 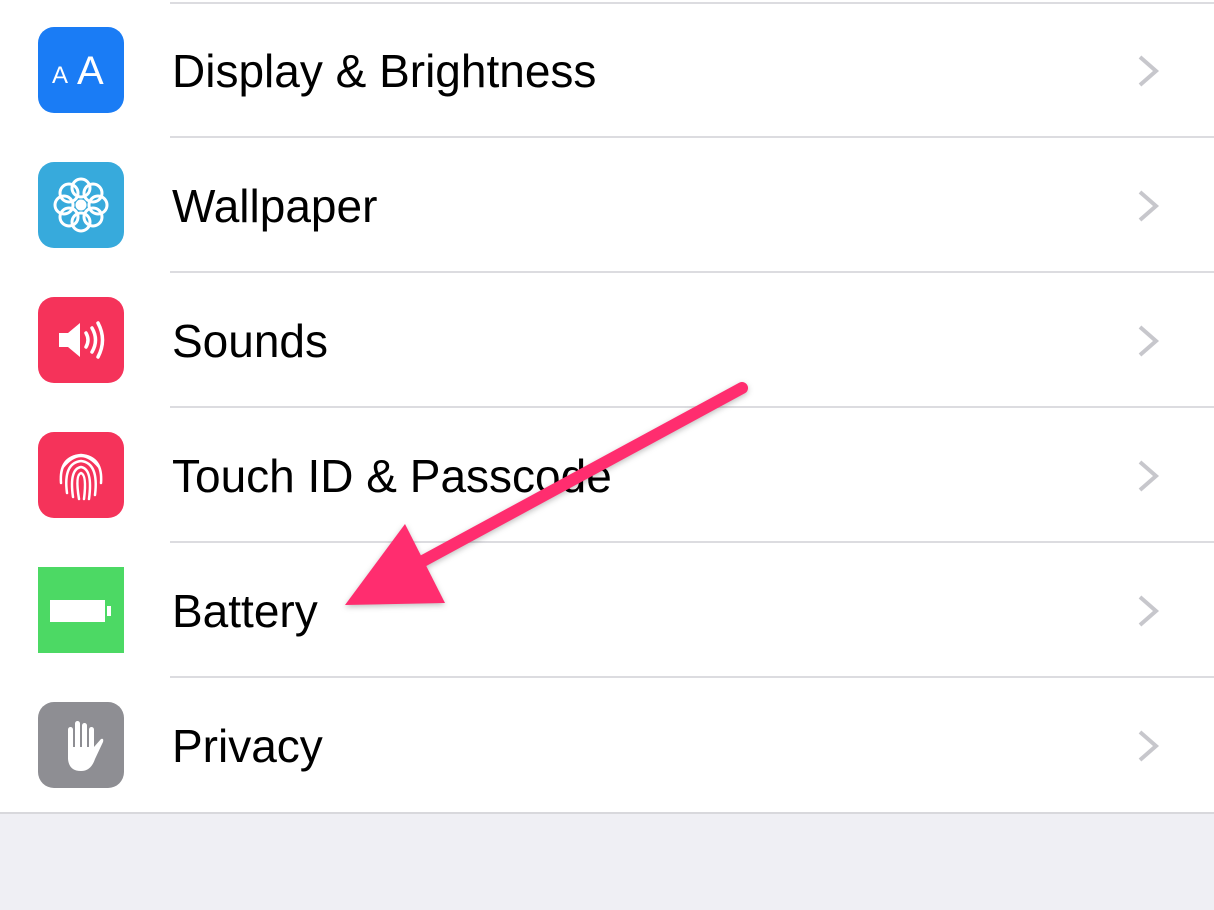 I want to click on settings-row-display-brightness: AA Display & Brightness, so click(x=607, y=70).